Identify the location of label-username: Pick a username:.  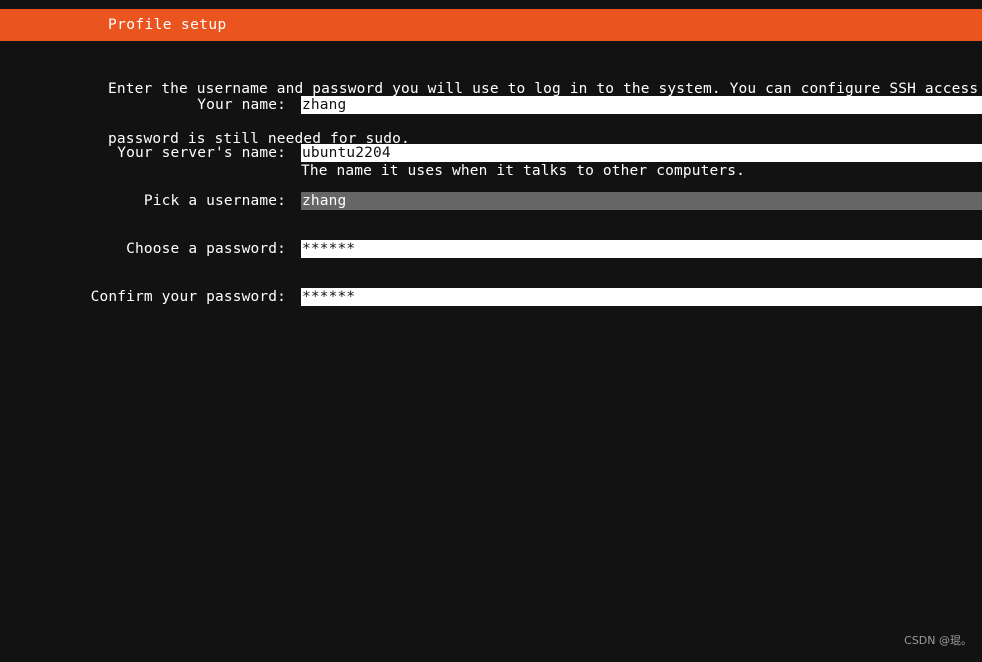
(214, 201).